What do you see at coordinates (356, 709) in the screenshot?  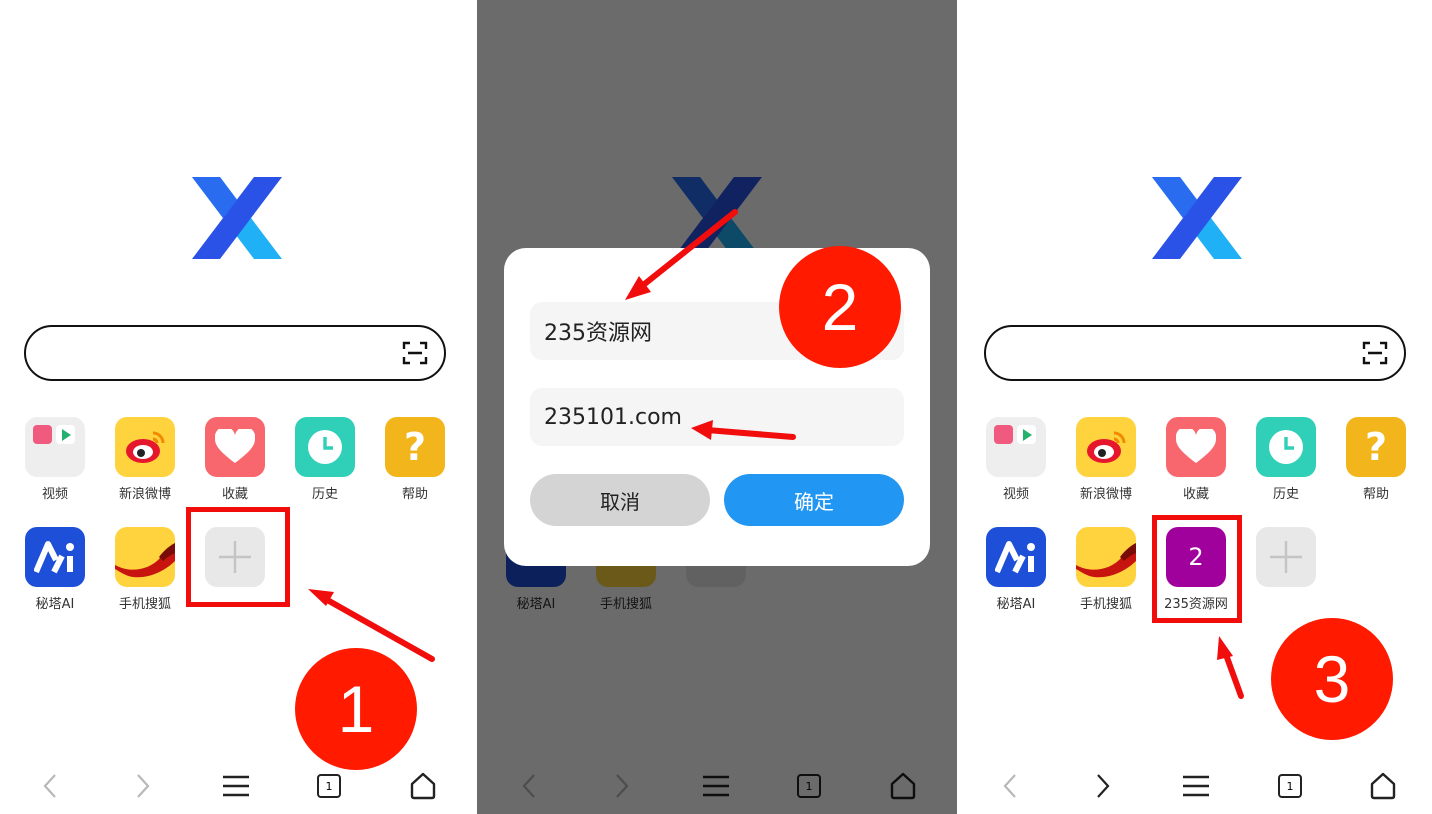 I see `step-1-badge: 1` at bounding box center [356, 709].